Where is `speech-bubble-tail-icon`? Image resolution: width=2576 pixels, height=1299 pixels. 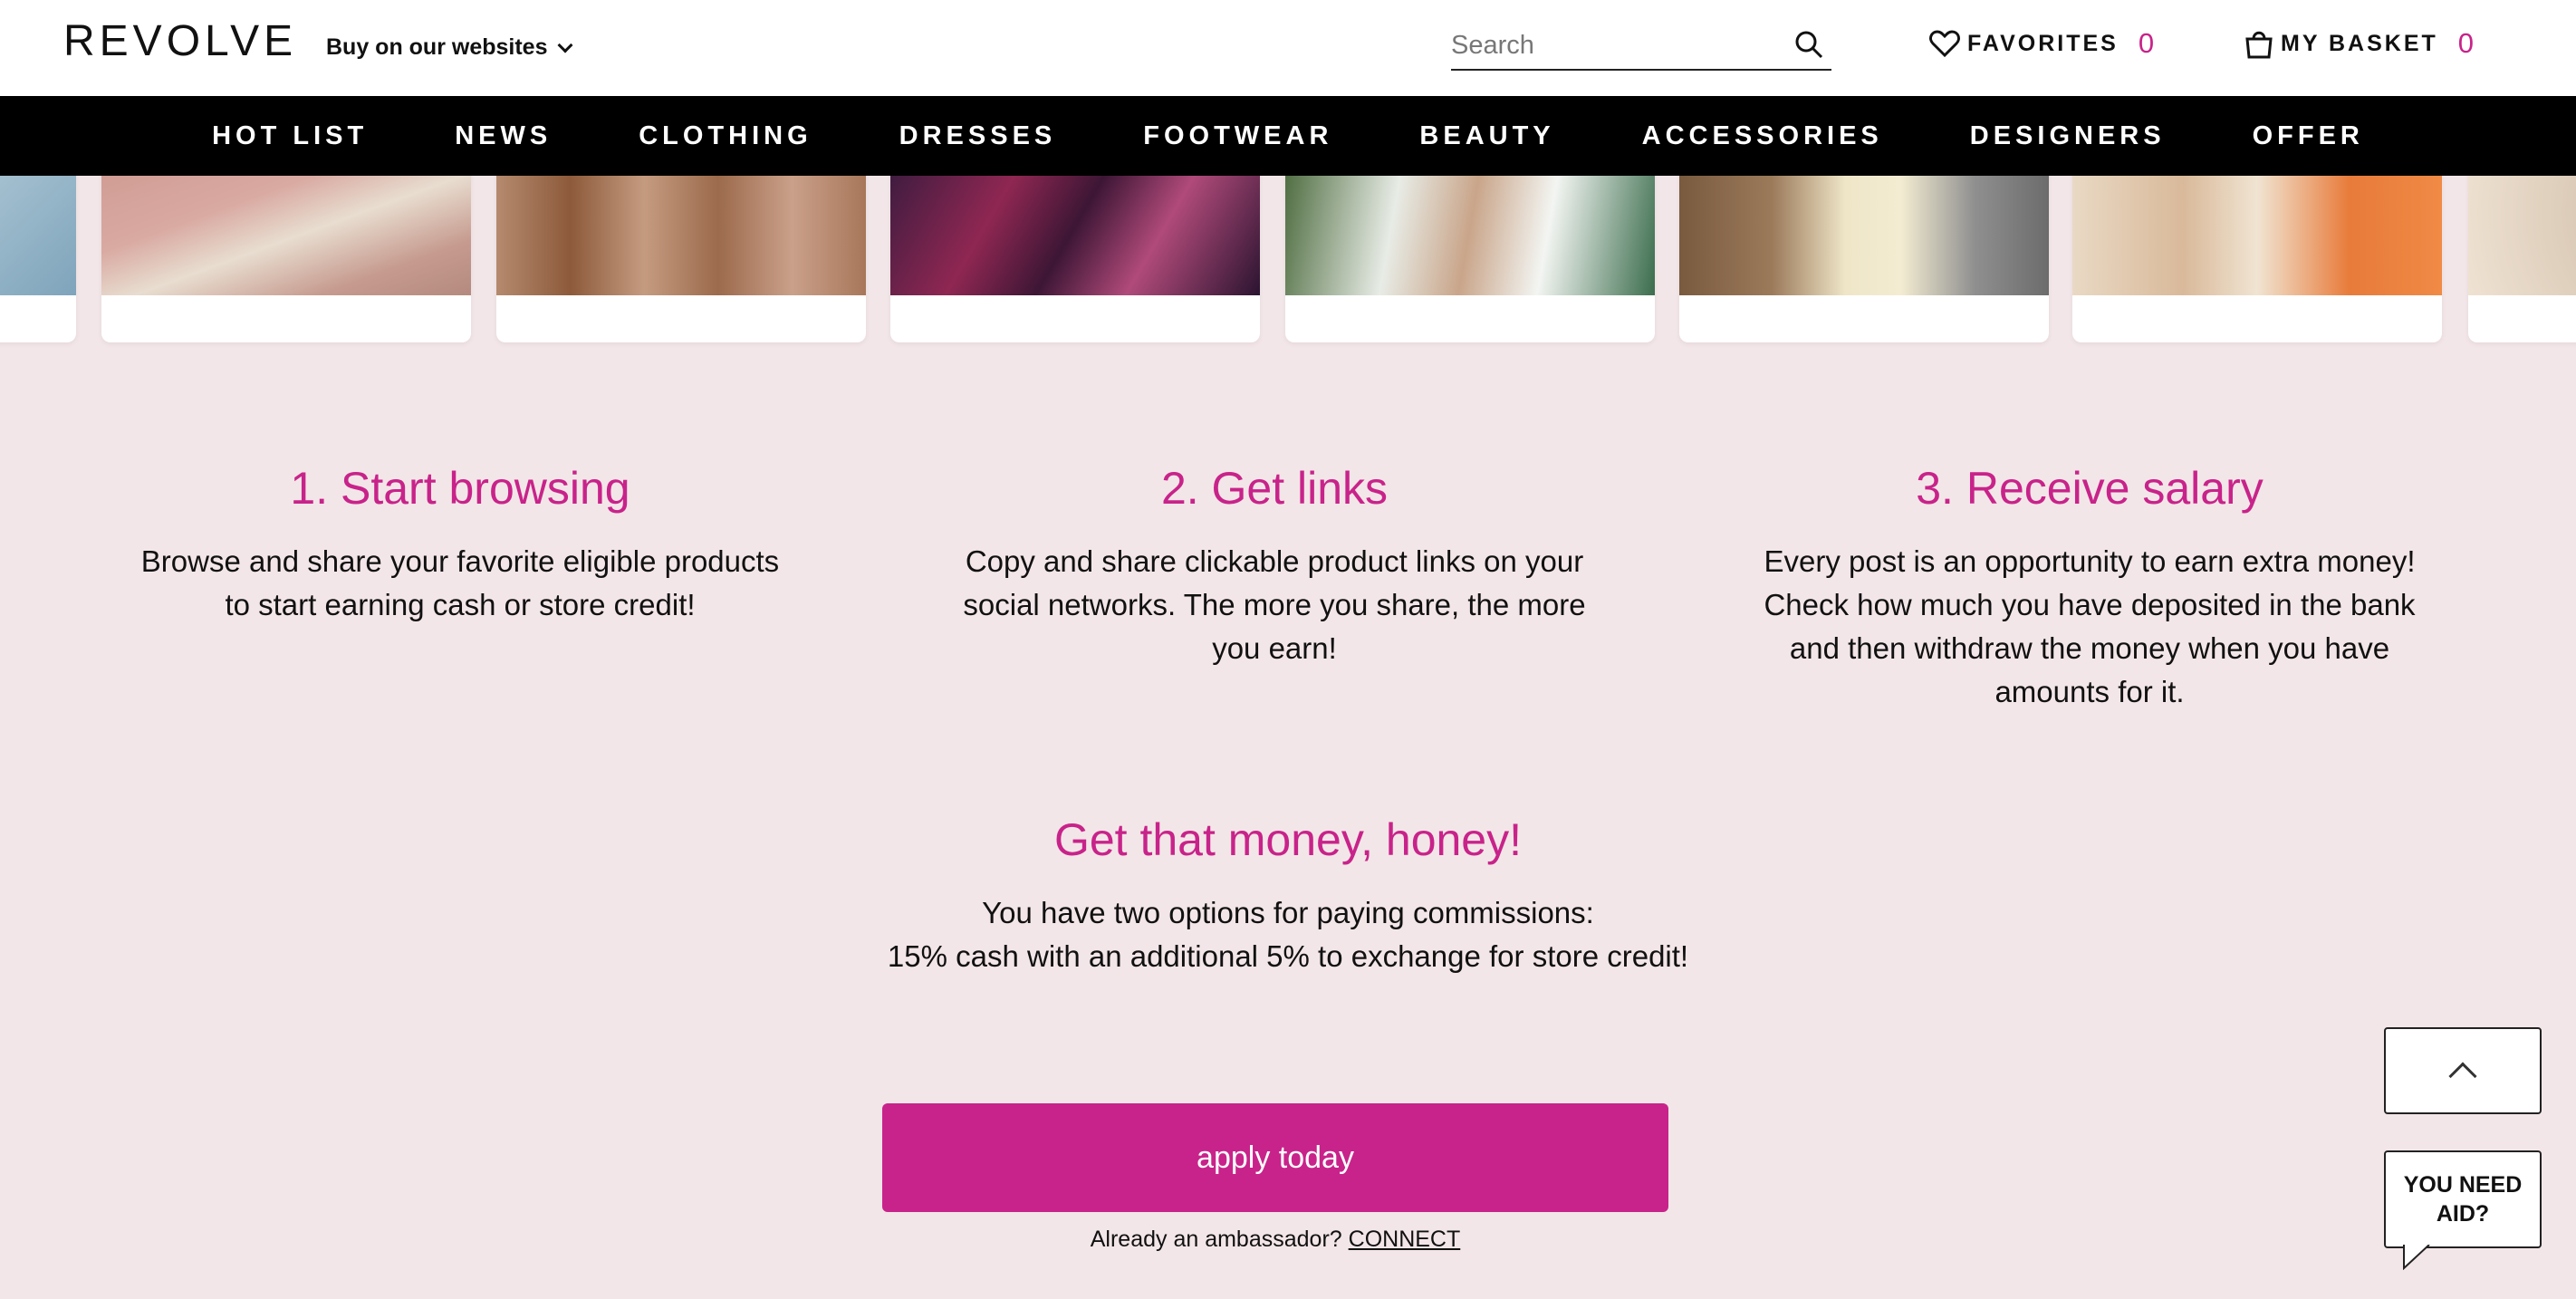 speech-bubble-tail-icon is located at coordinates (2416, 1257).